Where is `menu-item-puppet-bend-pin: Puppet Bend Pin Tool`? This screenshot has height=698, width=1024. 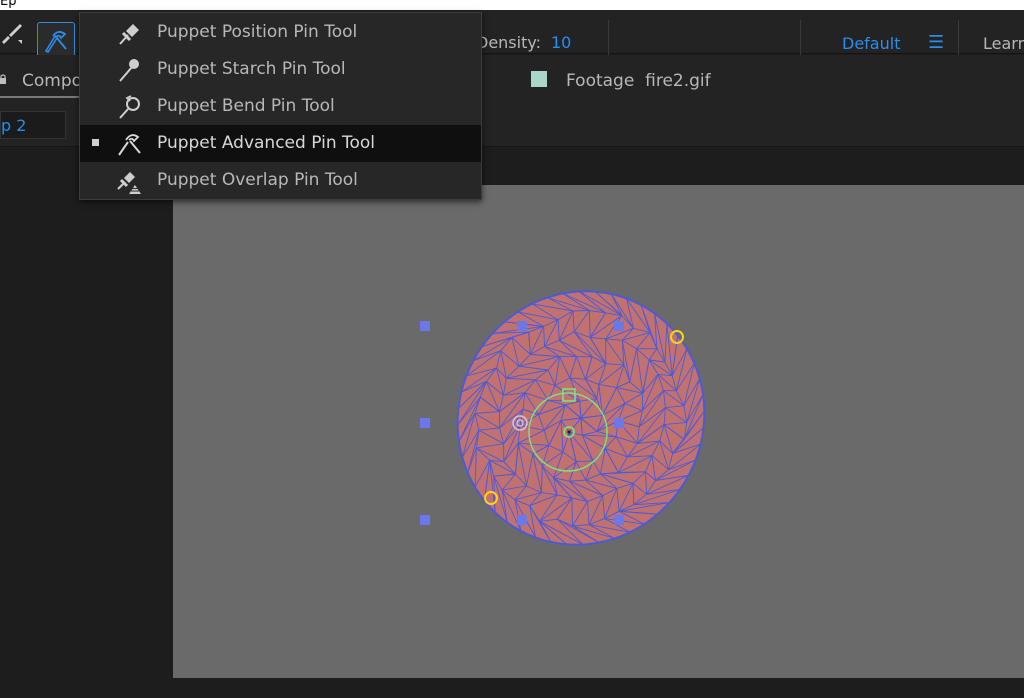 menu-item-puppet-bend-pin: Puppet Bend Pin Tool is located at coordinates (280, 106).